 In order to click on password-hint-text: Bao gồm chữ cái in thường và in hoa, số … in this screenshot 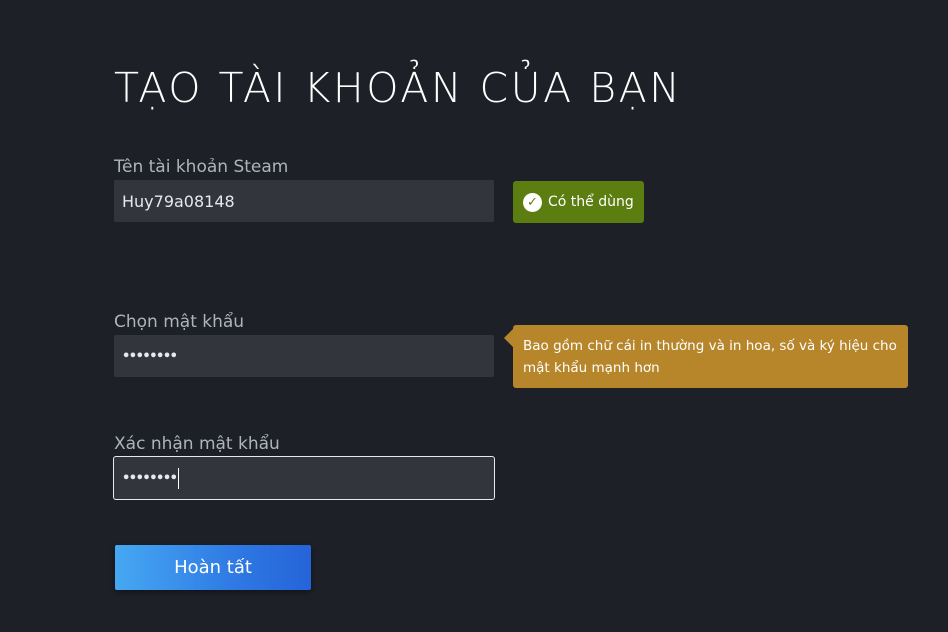, I will do `click(710, 357)`.